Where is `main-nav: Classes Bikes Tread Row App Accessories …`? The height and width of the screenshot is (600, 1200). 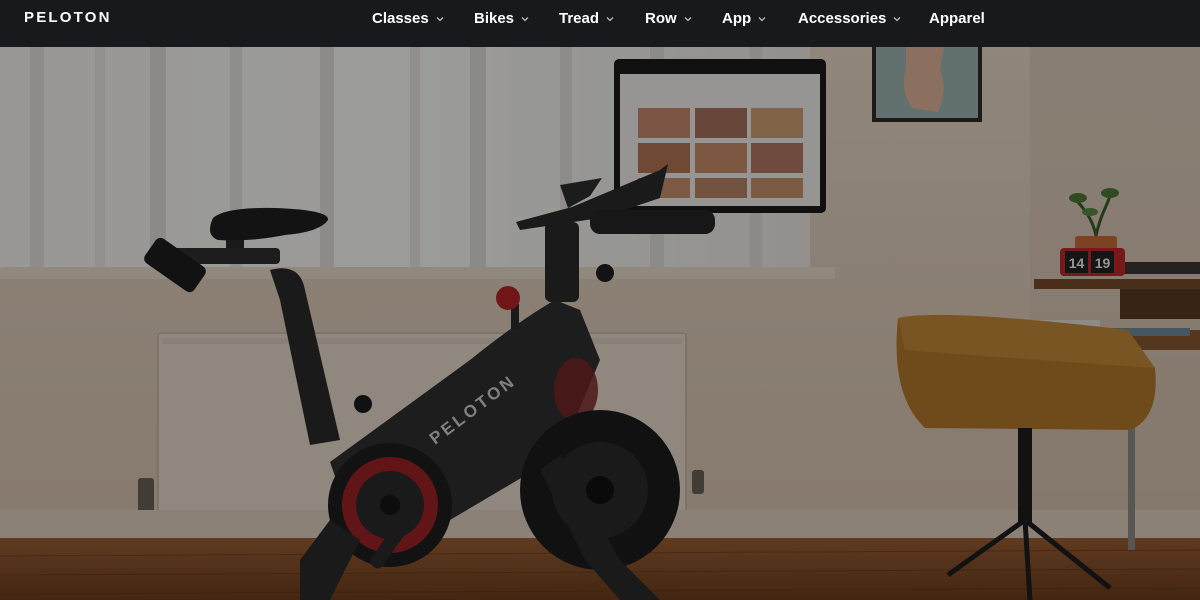 main-nav: Classes Bikes Tread Row App Accessories … is located at coordinates (600, 20).